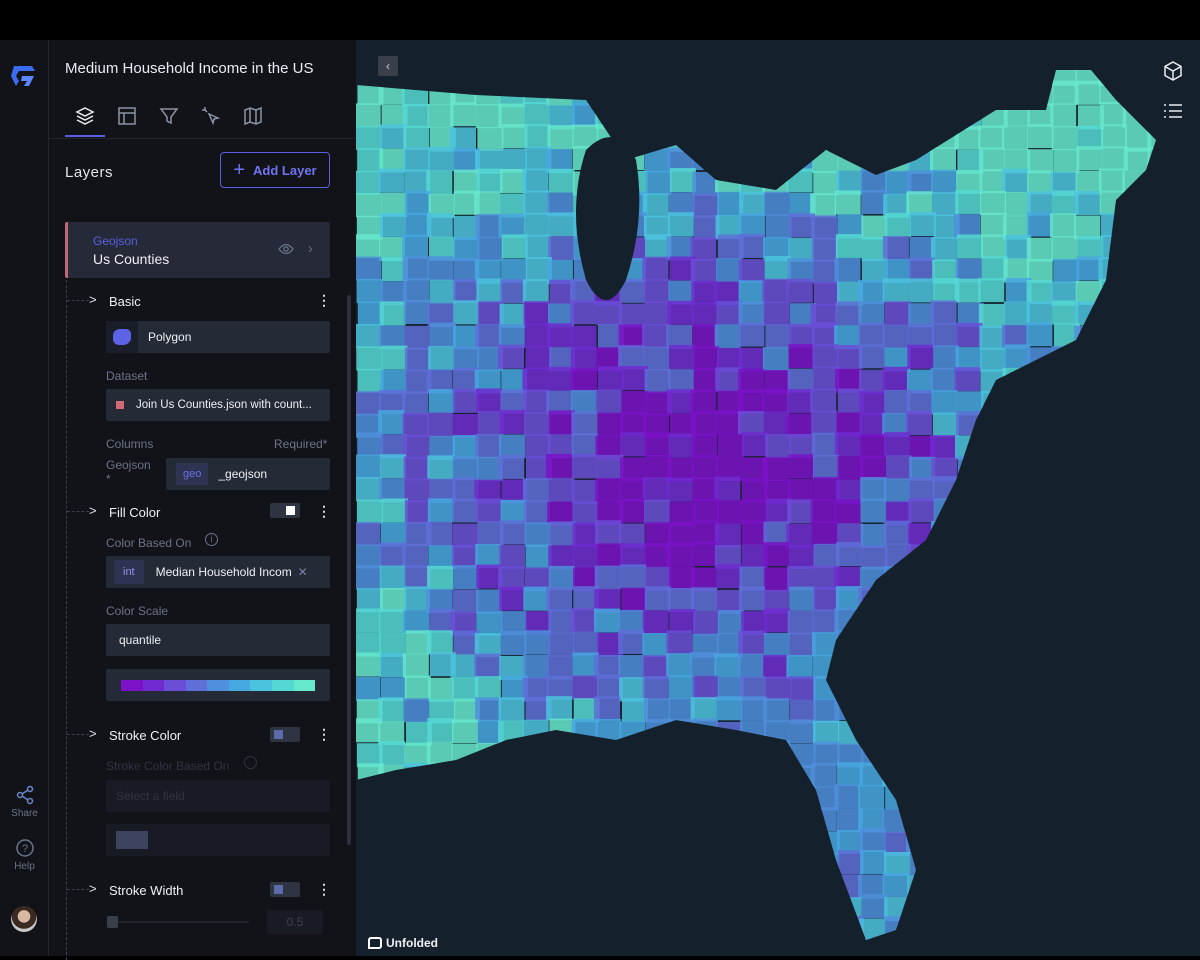 The image size is (1200, 960). I want to click on layer-type-select: Polygon, so click(218, 337).